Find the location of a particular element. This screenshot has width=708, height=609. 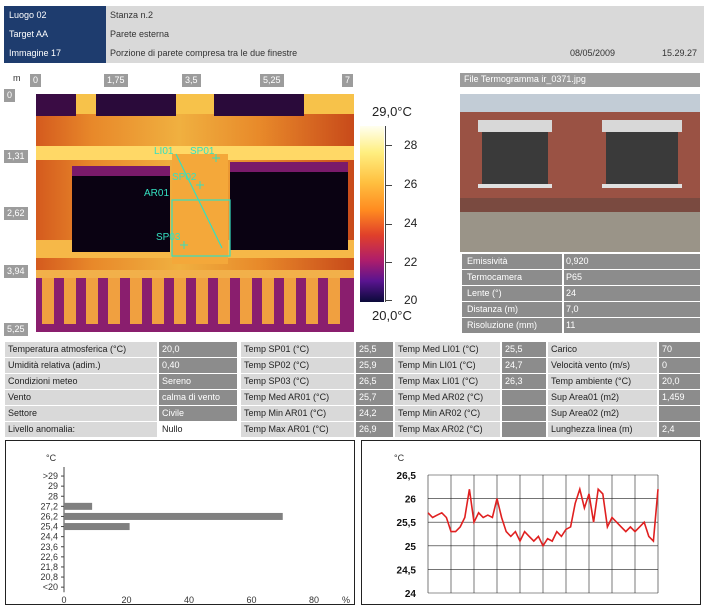

marker-sp02: SP02 is located at coordinates (184, 177).